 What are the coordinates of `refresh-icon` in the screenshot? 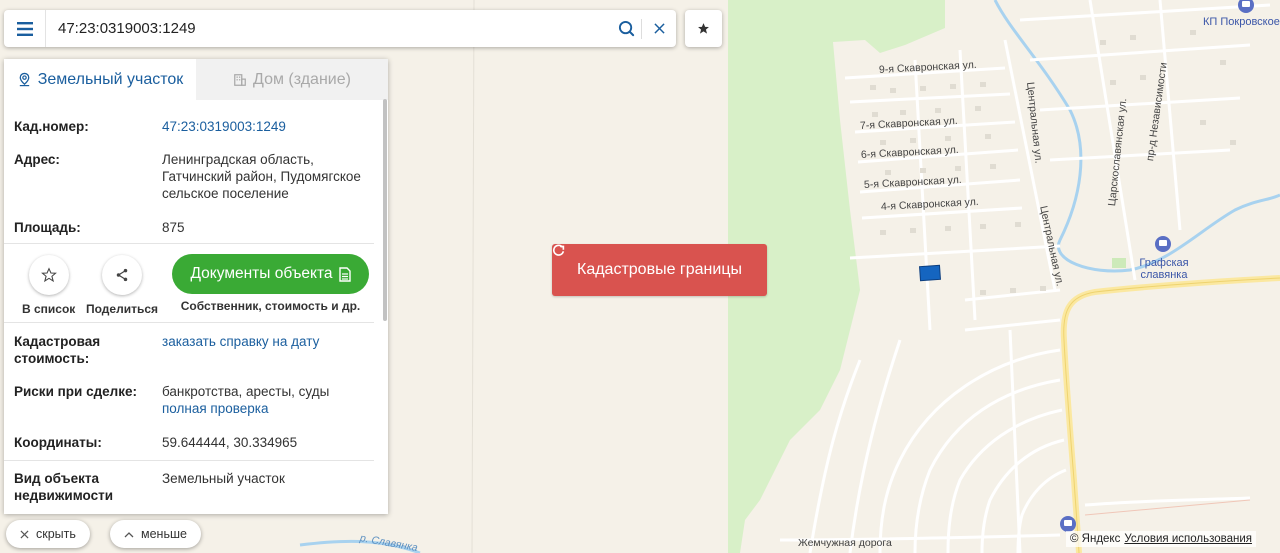 It's located at (558, 250).